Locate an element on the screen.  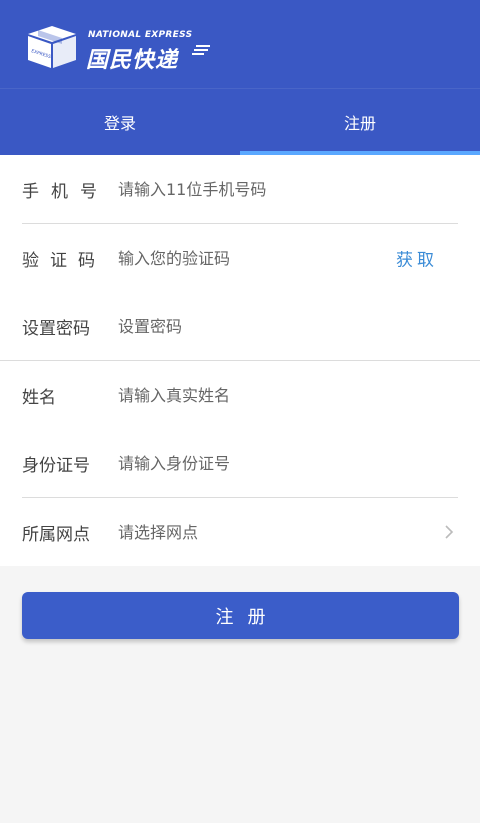
tab-login: 登录 is located at coordinates (120, 122).